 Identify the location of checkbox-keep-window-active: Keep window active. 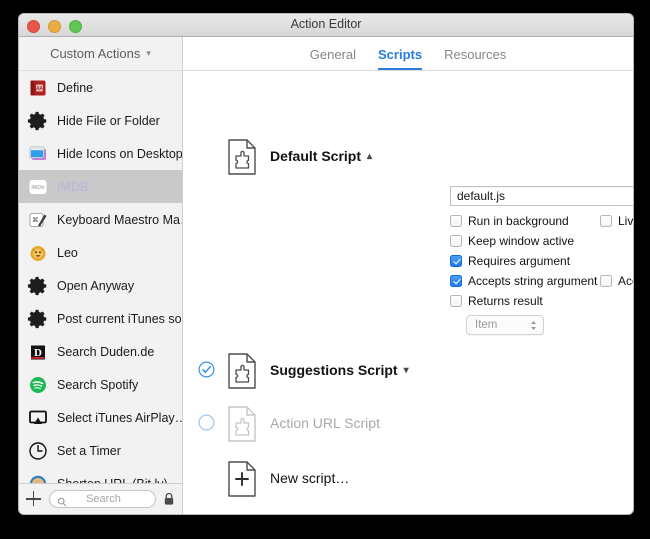
(512, 241).